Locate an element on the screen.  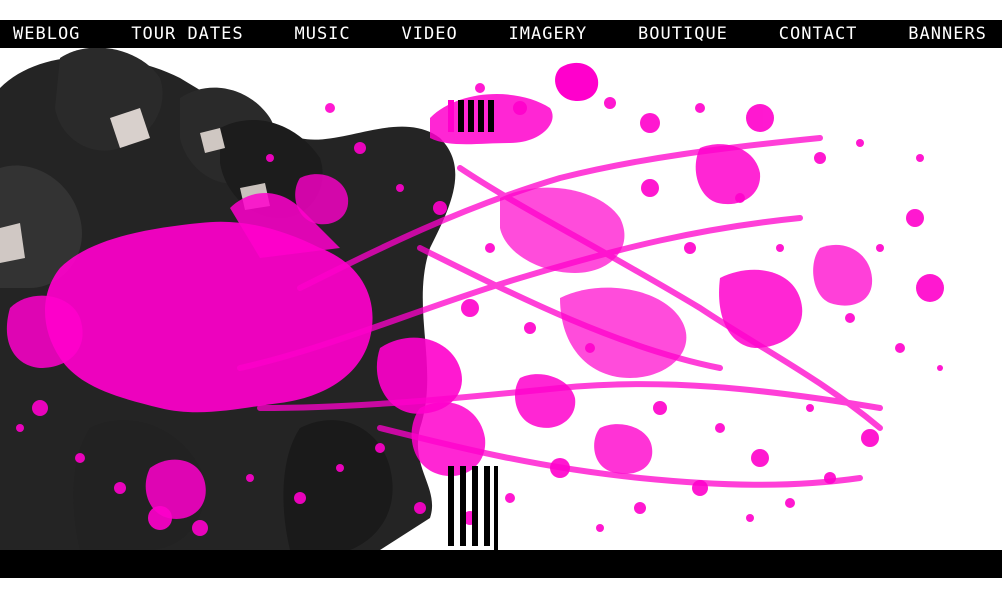
nav-tour-dates: TOUR DATES is located at coordinates (187, 34).